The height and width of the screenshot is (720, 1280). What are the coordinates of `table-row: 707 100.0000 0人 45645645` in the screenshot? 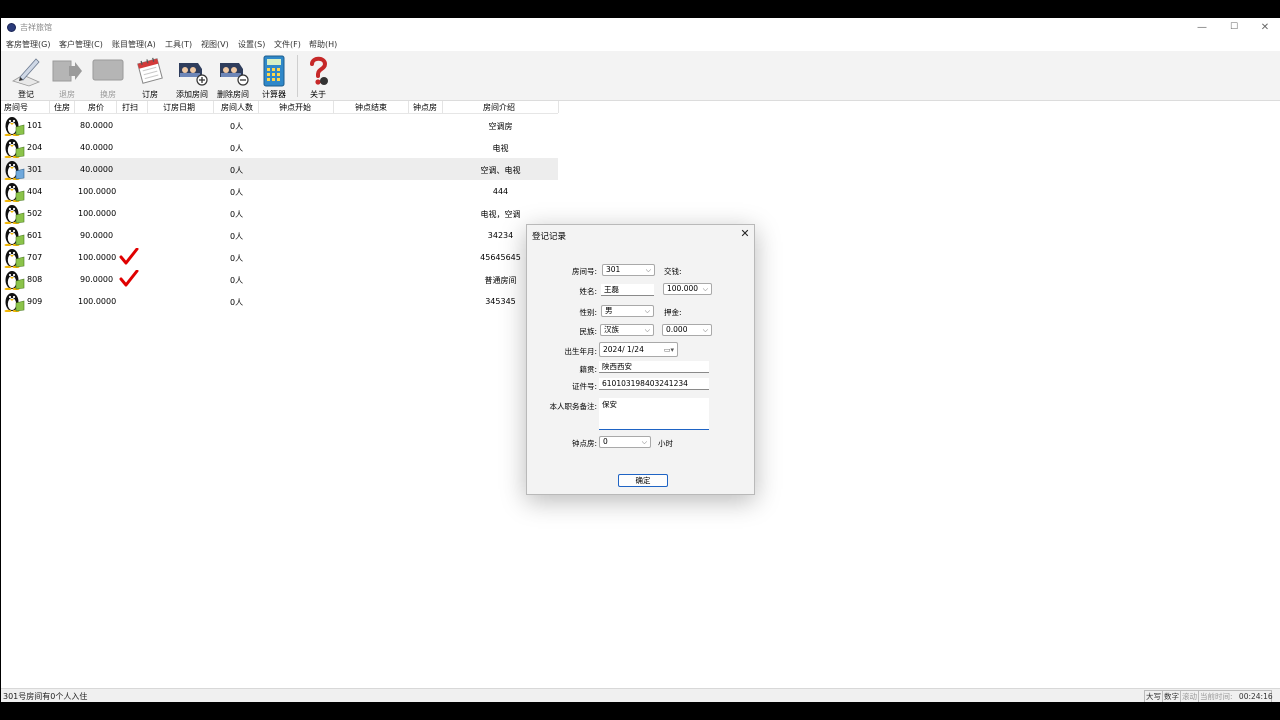 It's located at (279, 257).